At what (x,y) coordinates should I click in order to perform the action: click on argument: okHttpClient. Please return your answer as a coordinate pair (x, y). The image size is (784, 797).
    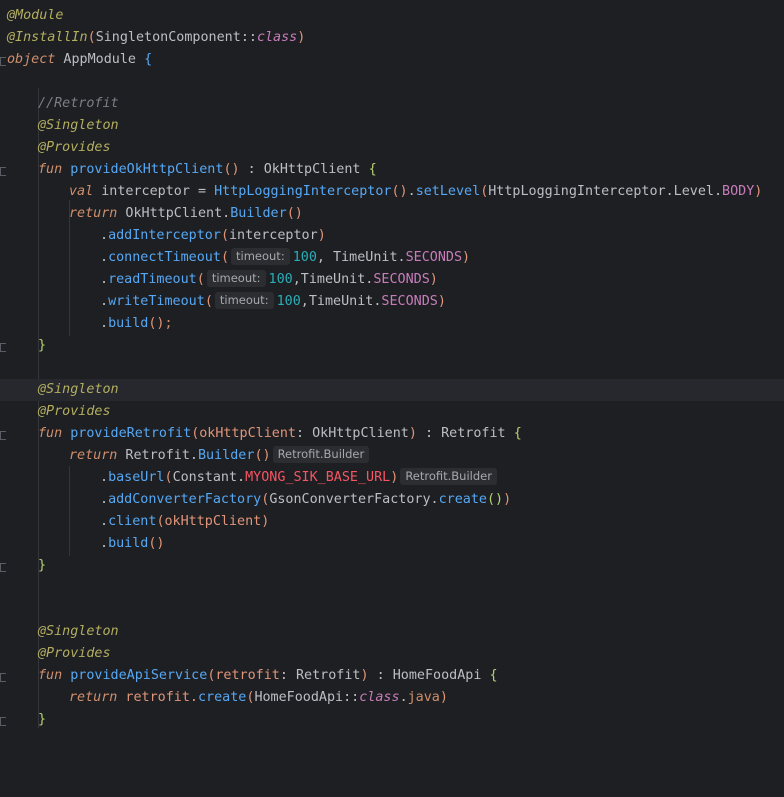
    Looking at the image, I should click on (213, 521).